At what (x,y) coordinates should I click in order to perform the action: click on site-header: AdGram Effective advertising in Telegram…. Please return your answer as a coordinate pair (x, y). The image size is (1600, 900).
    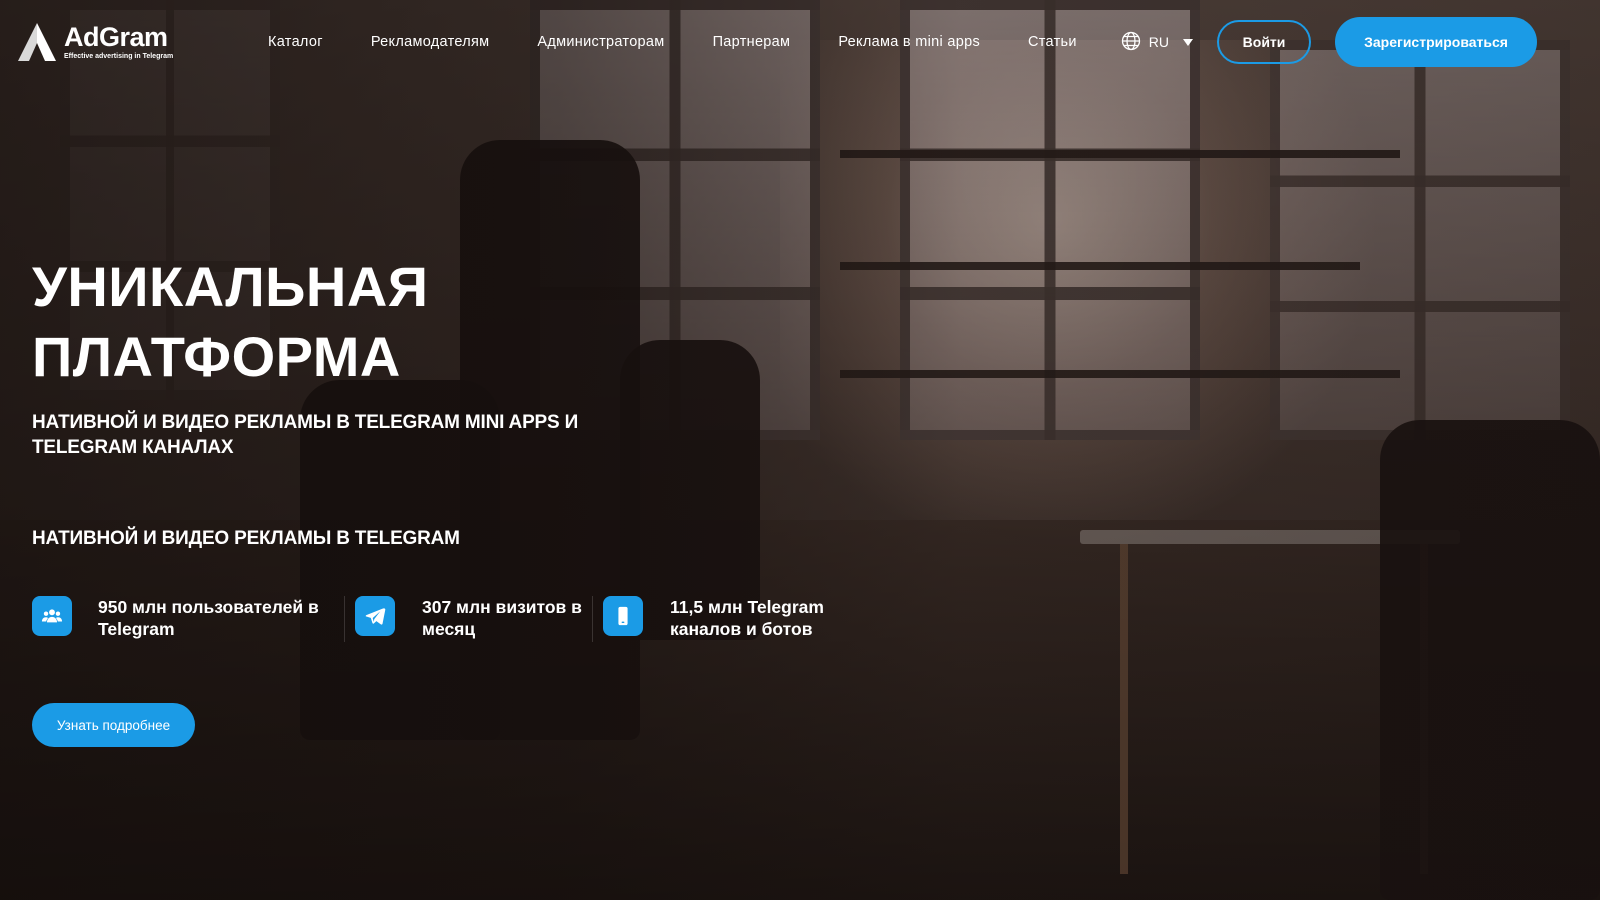
    Looking at the image, I should click on (800, 42).